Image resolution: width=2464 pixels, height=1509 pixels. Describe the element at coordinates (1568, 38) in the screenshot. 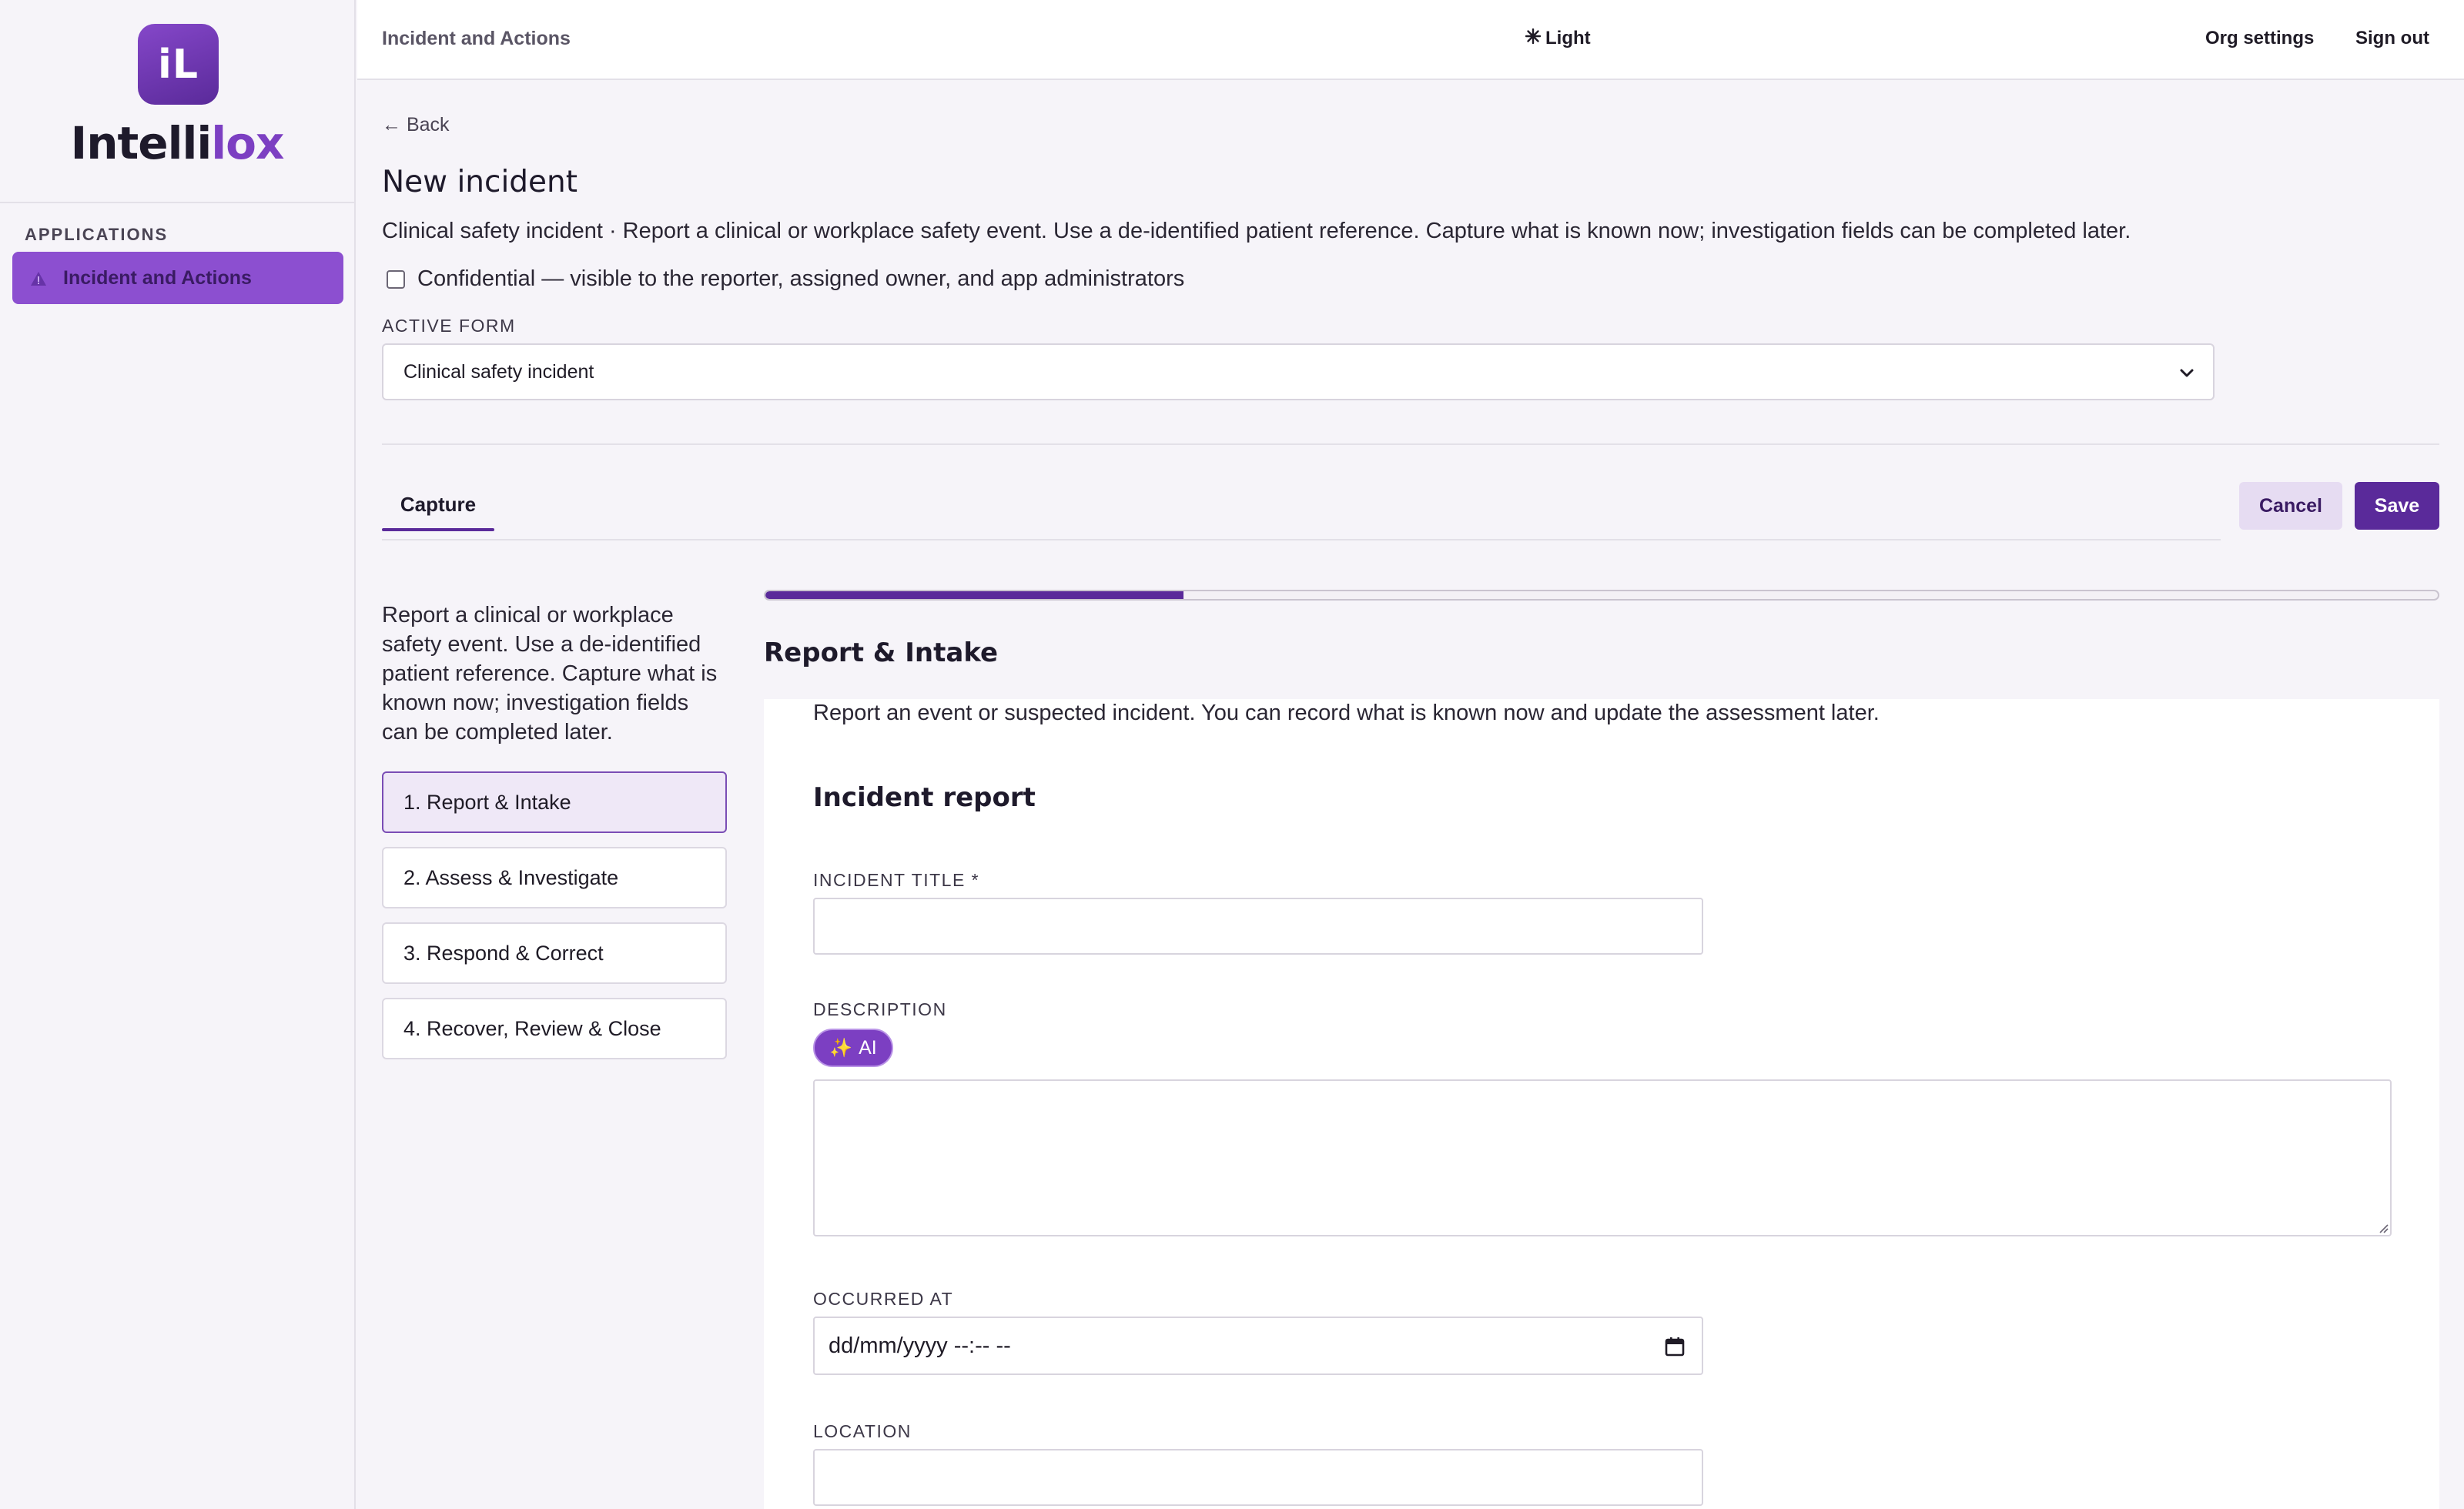

I see `theme-toggle-label: Light` at that location.